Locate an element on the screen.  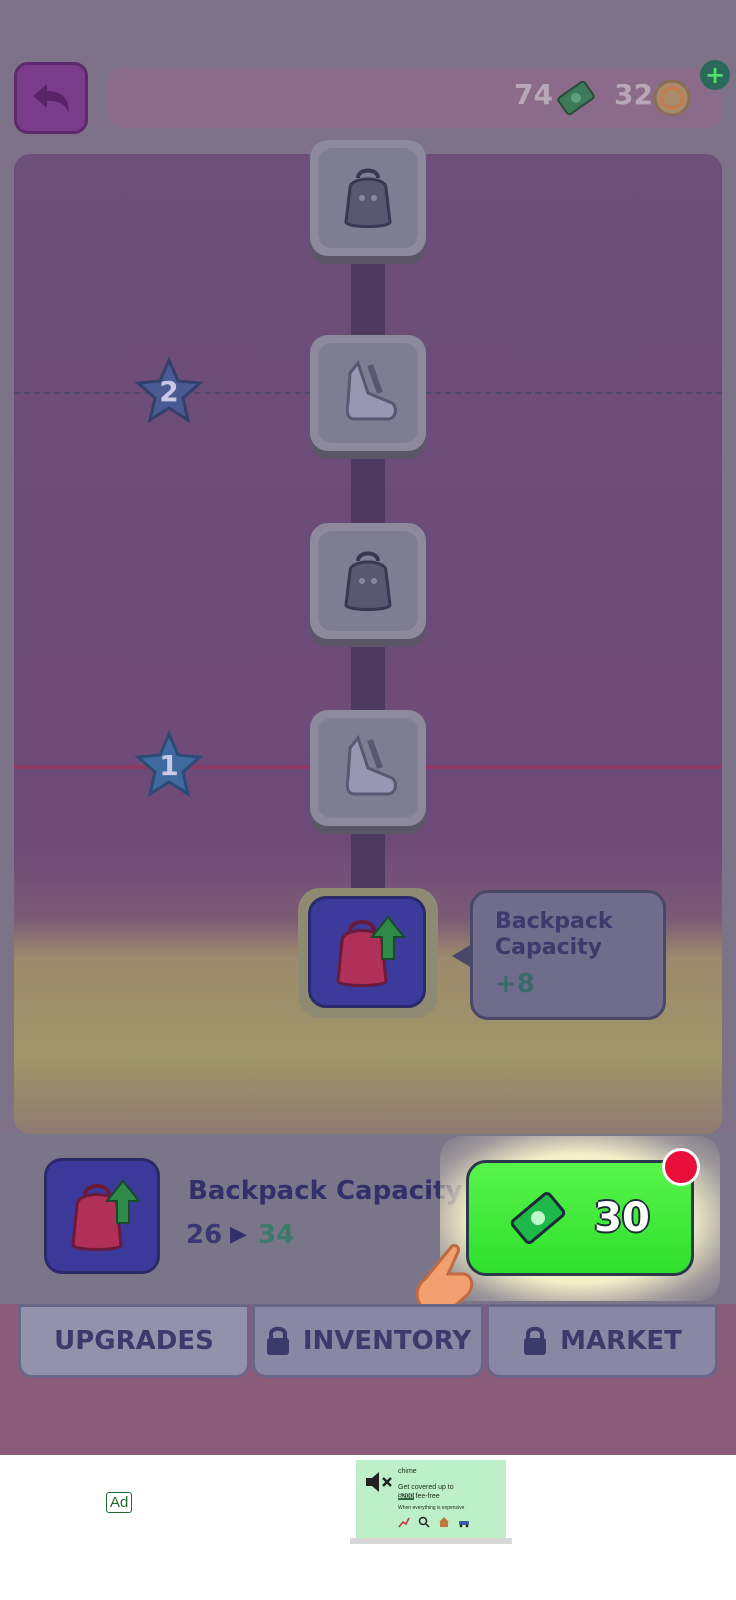
ad-badge: Ad is located at coordinates (119, 1502).